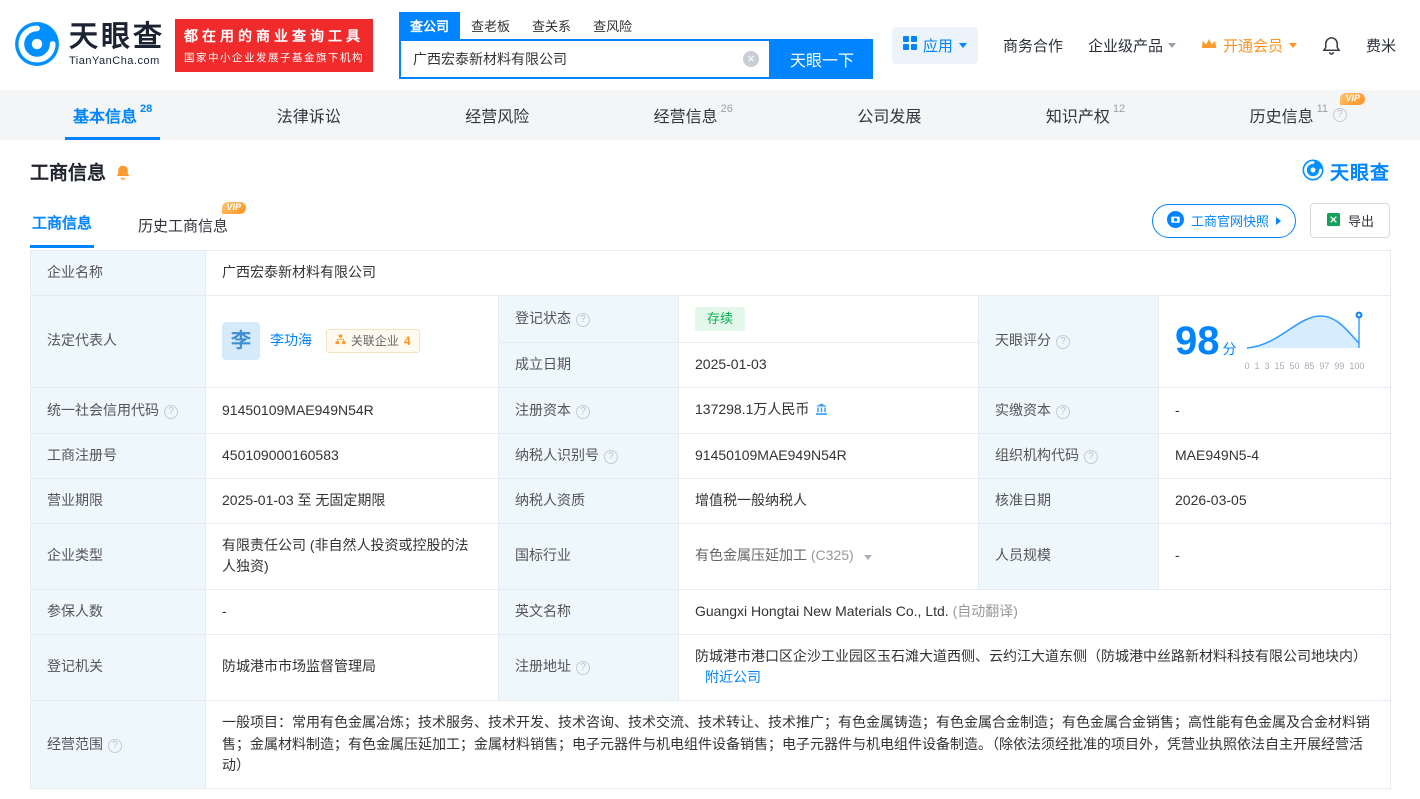 Image resolution: width=1420 pixels, height=799 pixels. What do you see at coordinates (1217, 455) in the screenshot?
I see `field-value: MAE949N5-4` at bounding box center [1217, 455].